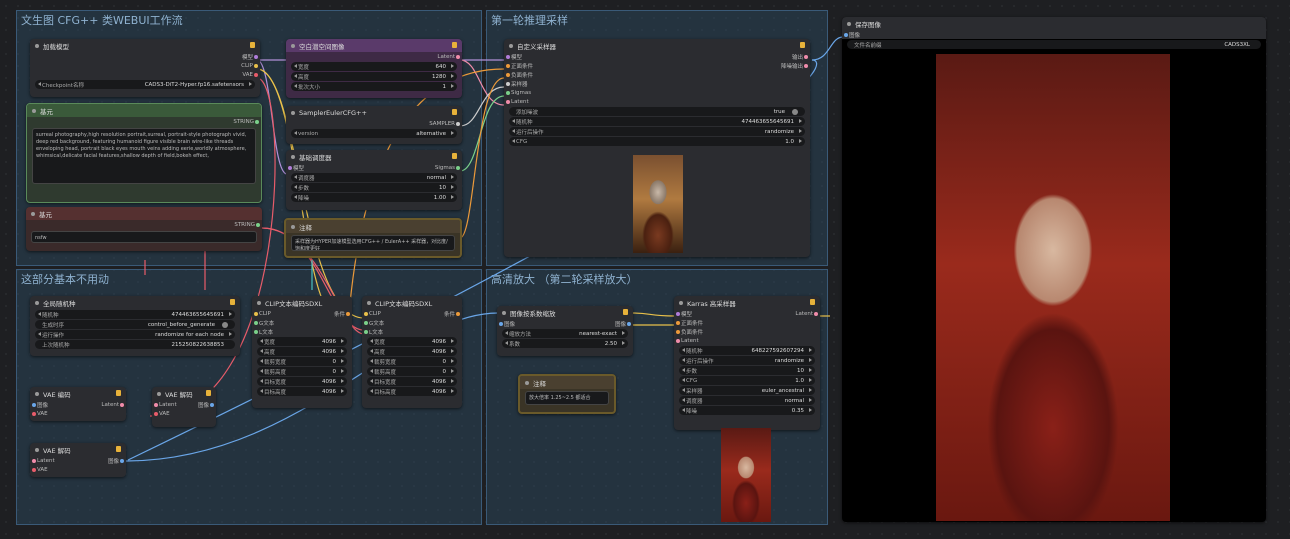  What do you see at coordinates (302, 331) in the screenshot?
I see `input-l-text-row: L文本` at bounding box center [302, 331].